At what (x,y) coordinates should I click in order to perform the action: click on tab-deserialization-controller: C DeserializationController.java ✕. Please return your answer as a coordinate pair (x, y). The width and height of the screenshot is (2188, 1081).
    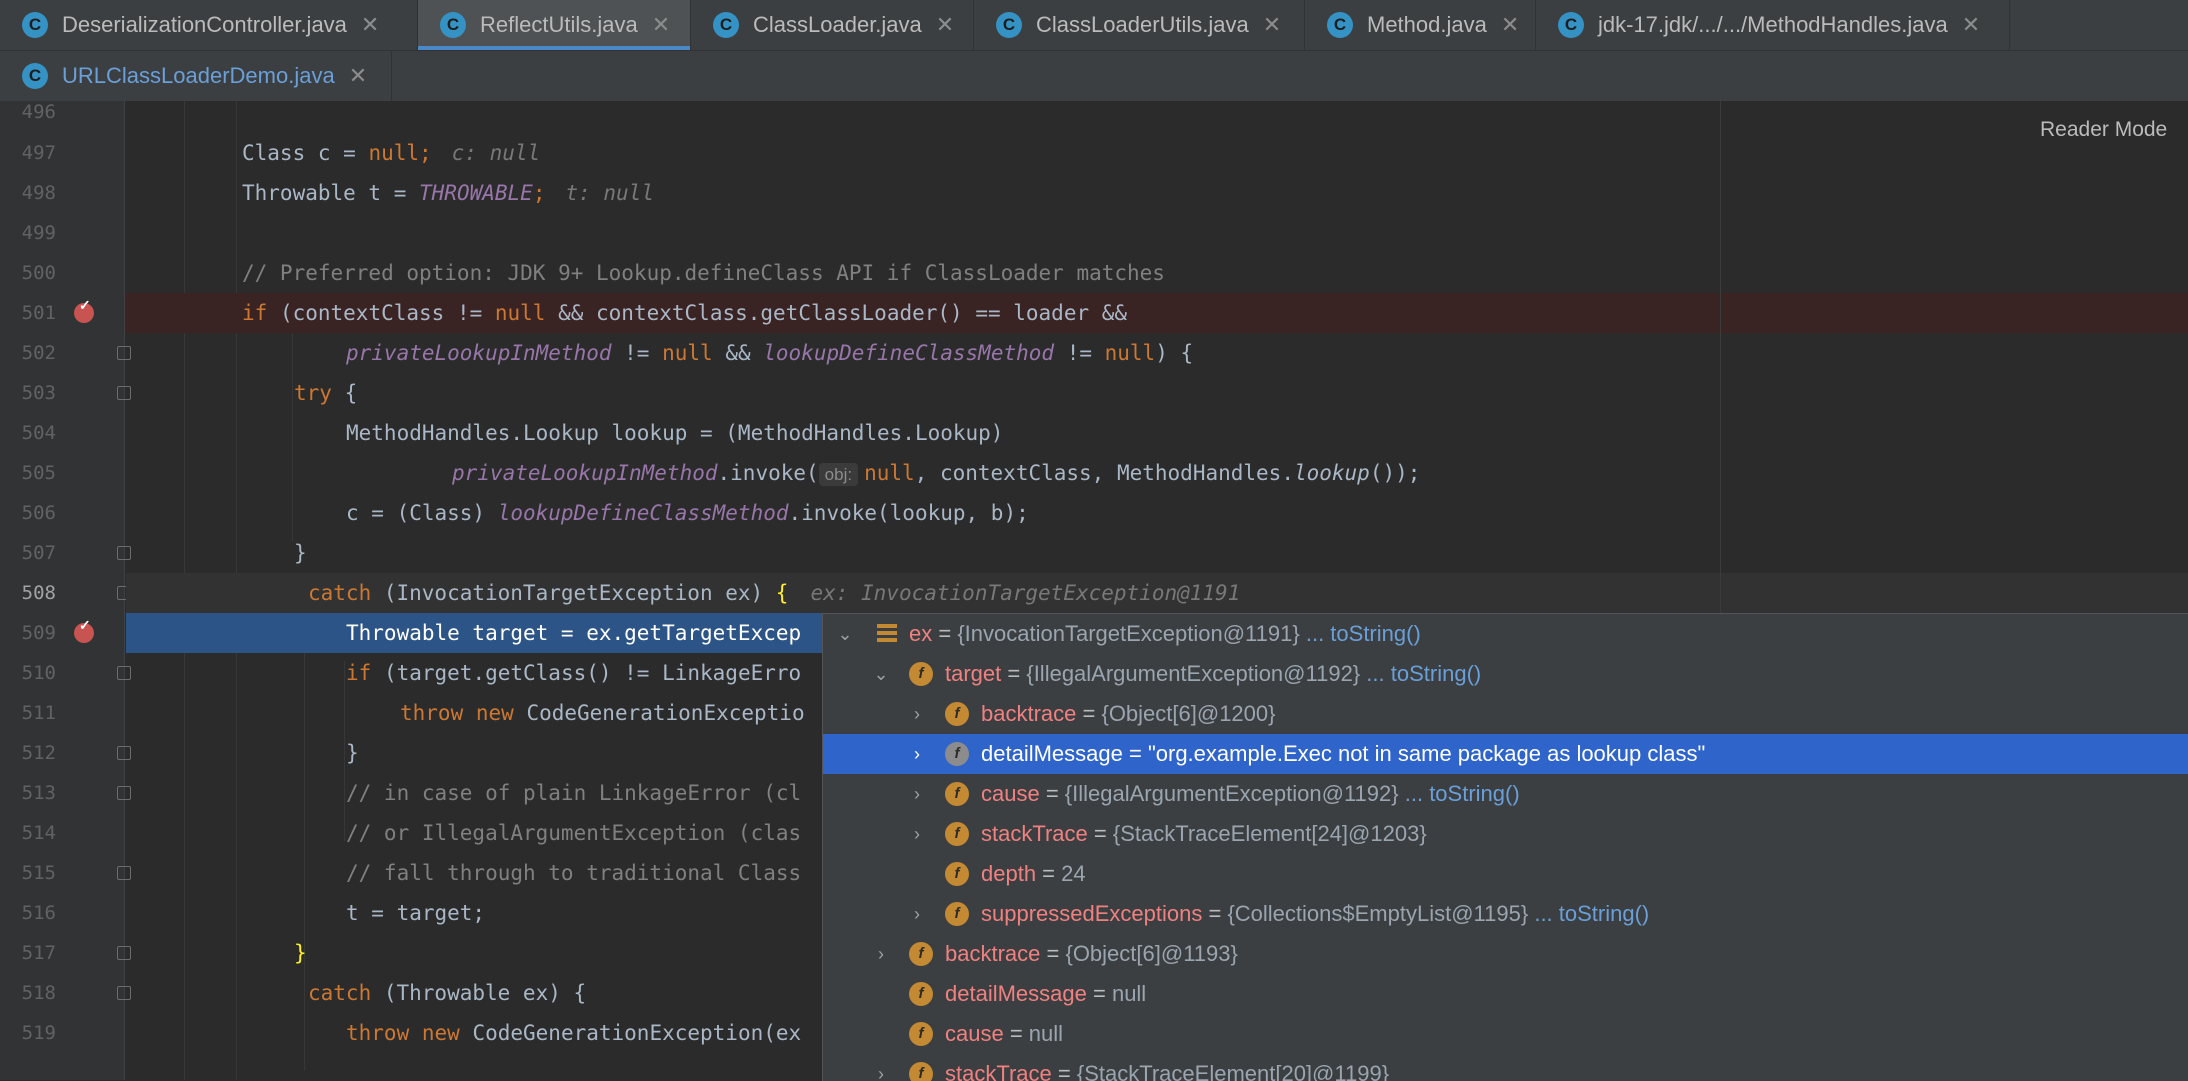
    Looking at the image, I should click on (209, 25).